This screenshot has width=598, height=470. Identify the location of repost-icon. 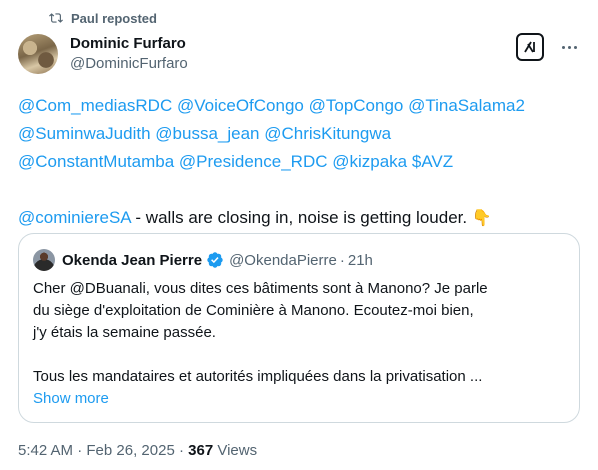
(56, 18).